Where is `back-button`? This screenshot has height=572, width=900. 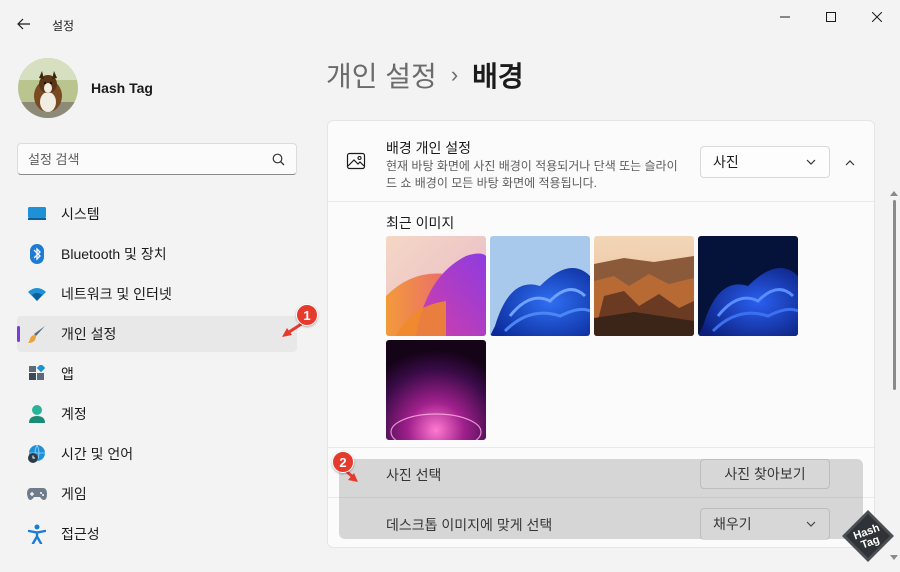 back-button is located at coordinates (24, 24).